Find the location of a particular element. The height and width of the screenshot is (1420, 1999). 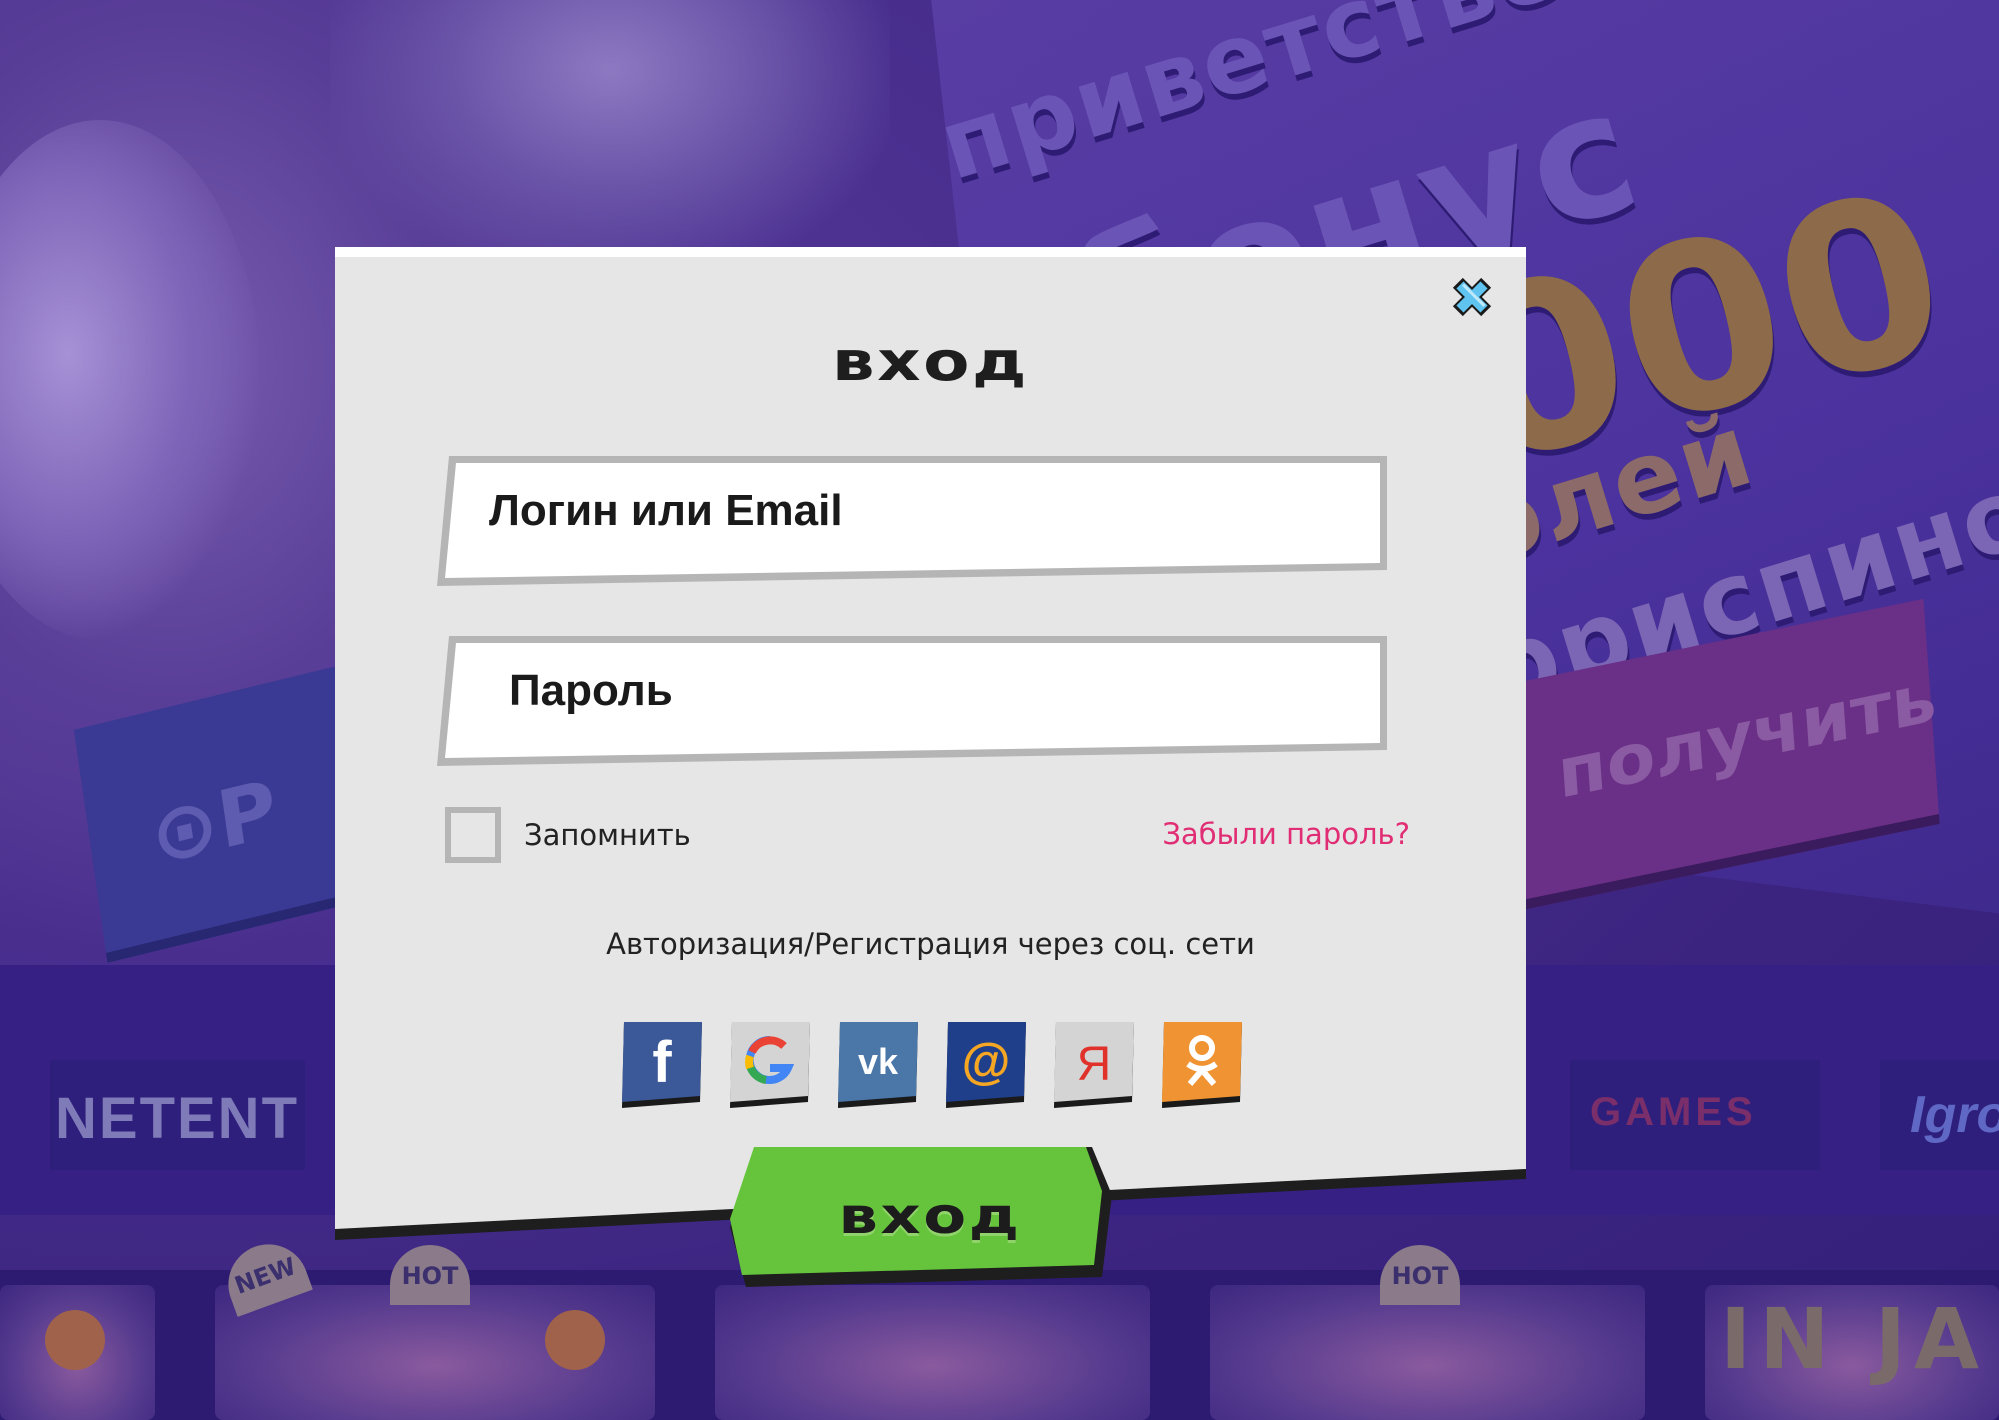

mailru-icon: @ is located at coordinates (986, 1065).